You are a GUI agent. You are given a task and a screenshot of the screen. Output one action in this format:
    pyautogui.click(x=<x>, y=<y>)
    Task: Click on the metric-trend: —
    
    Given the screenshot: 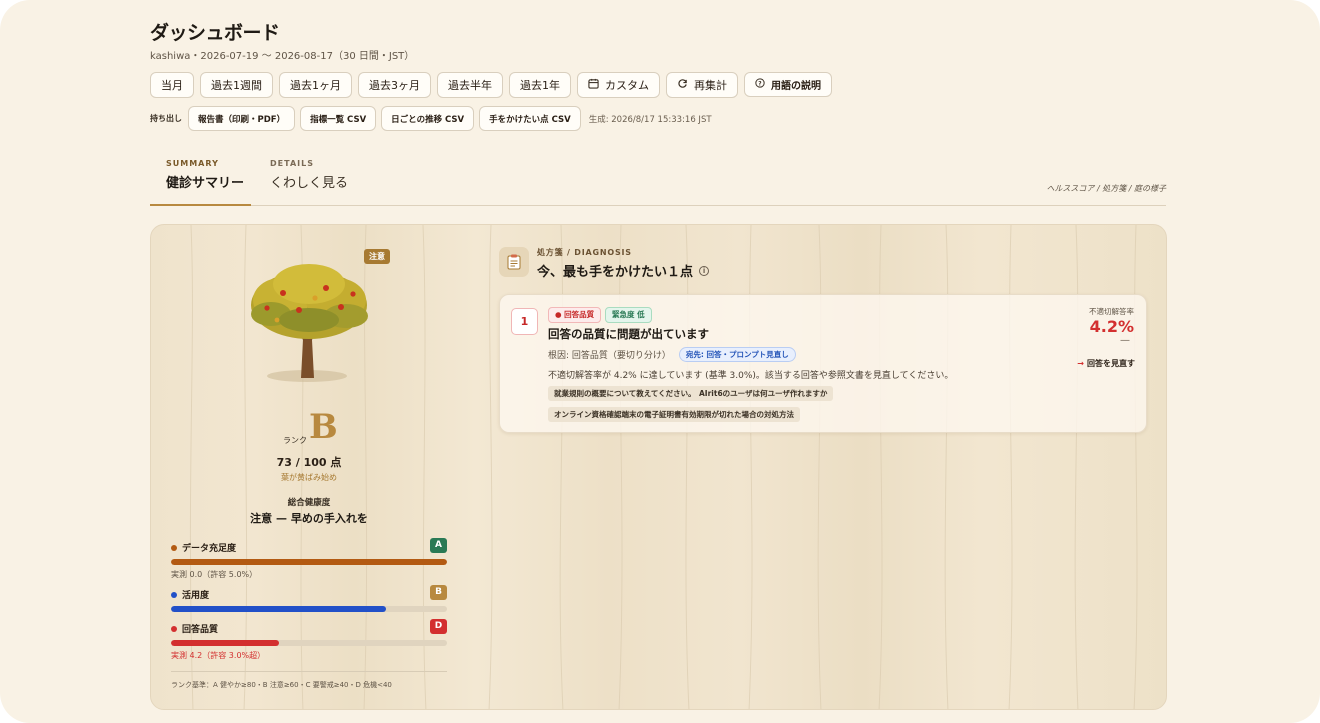 What is the action you would take?
    pyautogui.click(x=1125, y=340)
    